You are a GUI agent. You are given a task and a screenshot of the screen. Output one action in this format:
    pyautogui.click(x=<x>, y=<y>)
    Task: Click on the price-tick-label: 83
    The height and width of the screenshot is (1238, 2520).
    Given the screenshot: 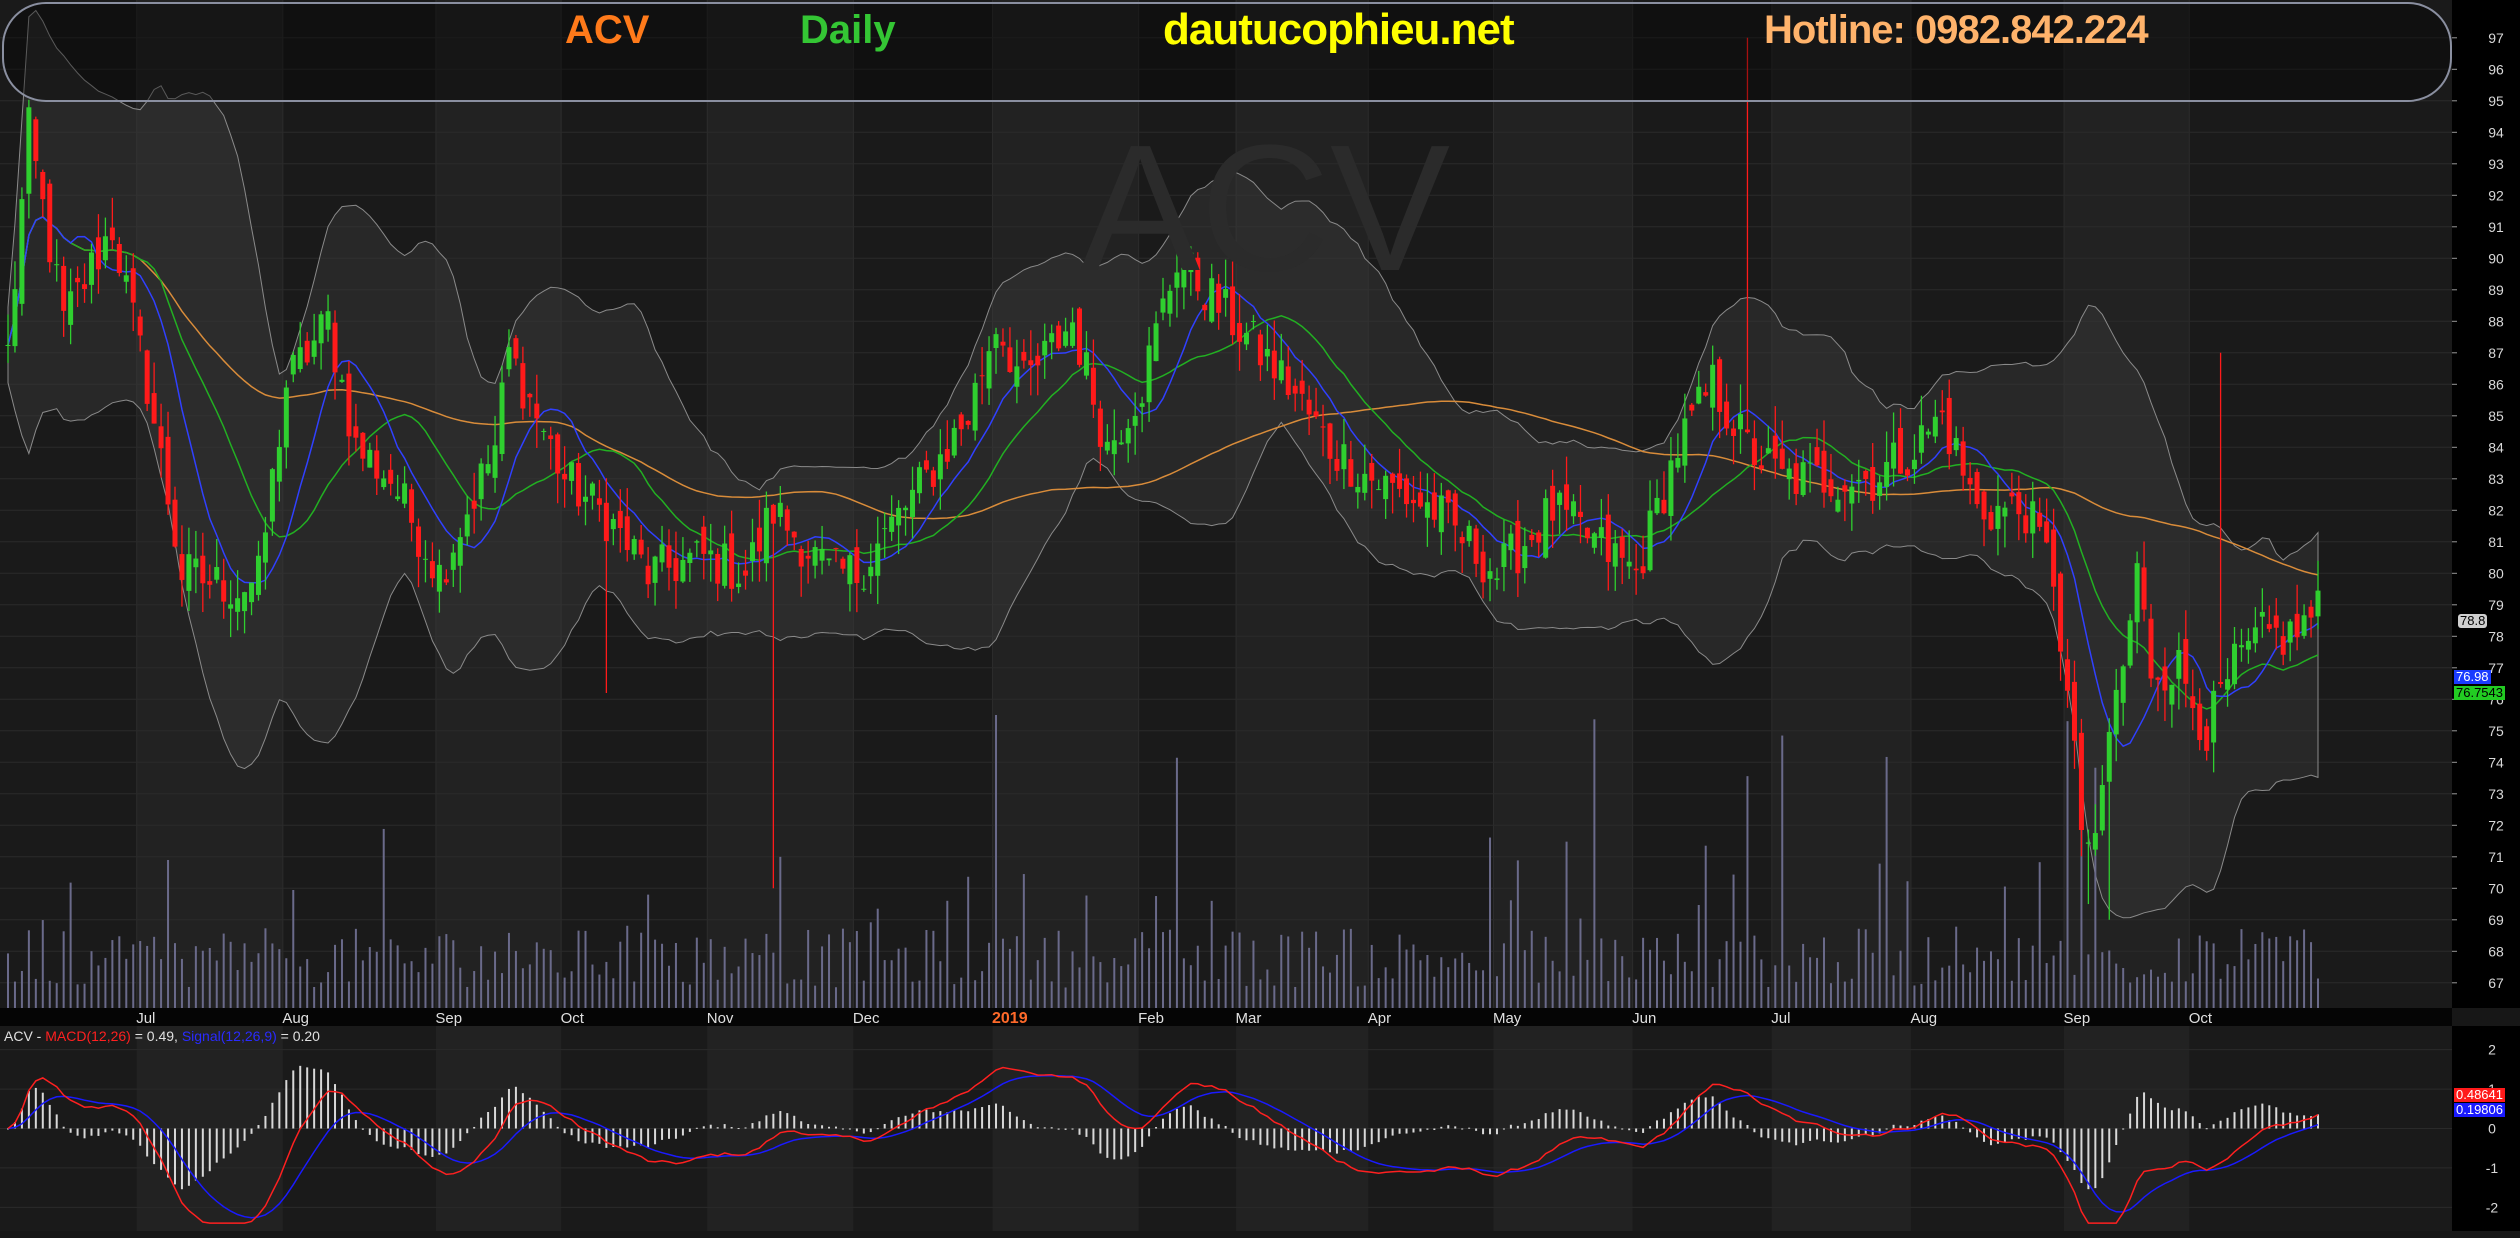 What is the action you would take?
    pyautogui.click(x=2496, y=479)
    